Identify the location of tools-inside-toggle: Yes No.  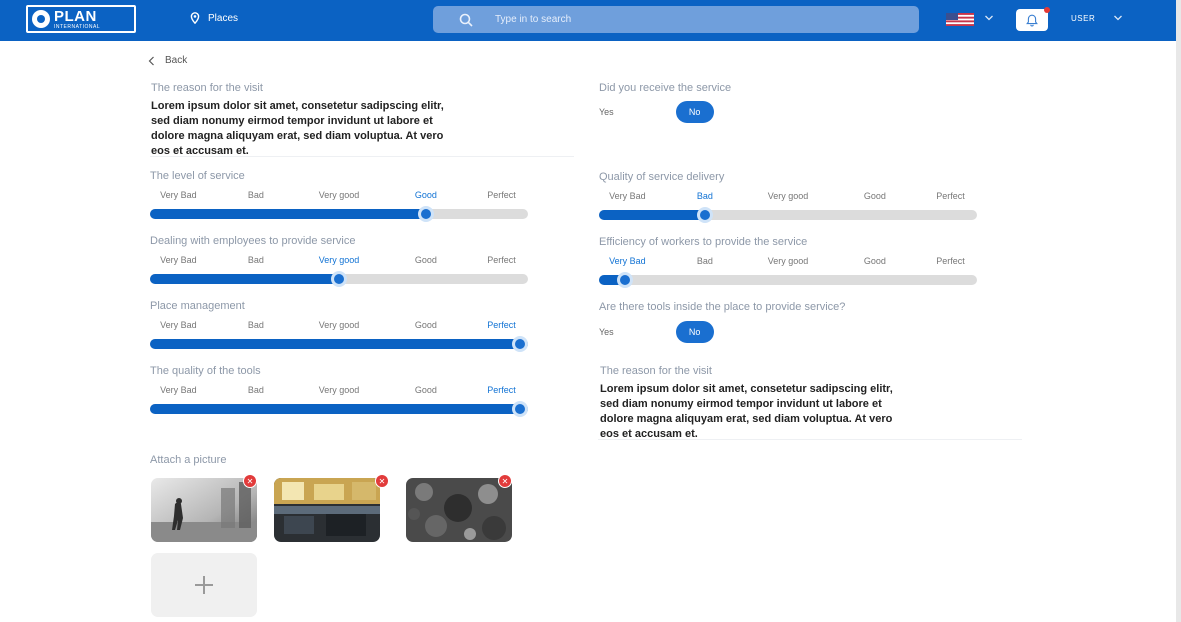
(656, 332).